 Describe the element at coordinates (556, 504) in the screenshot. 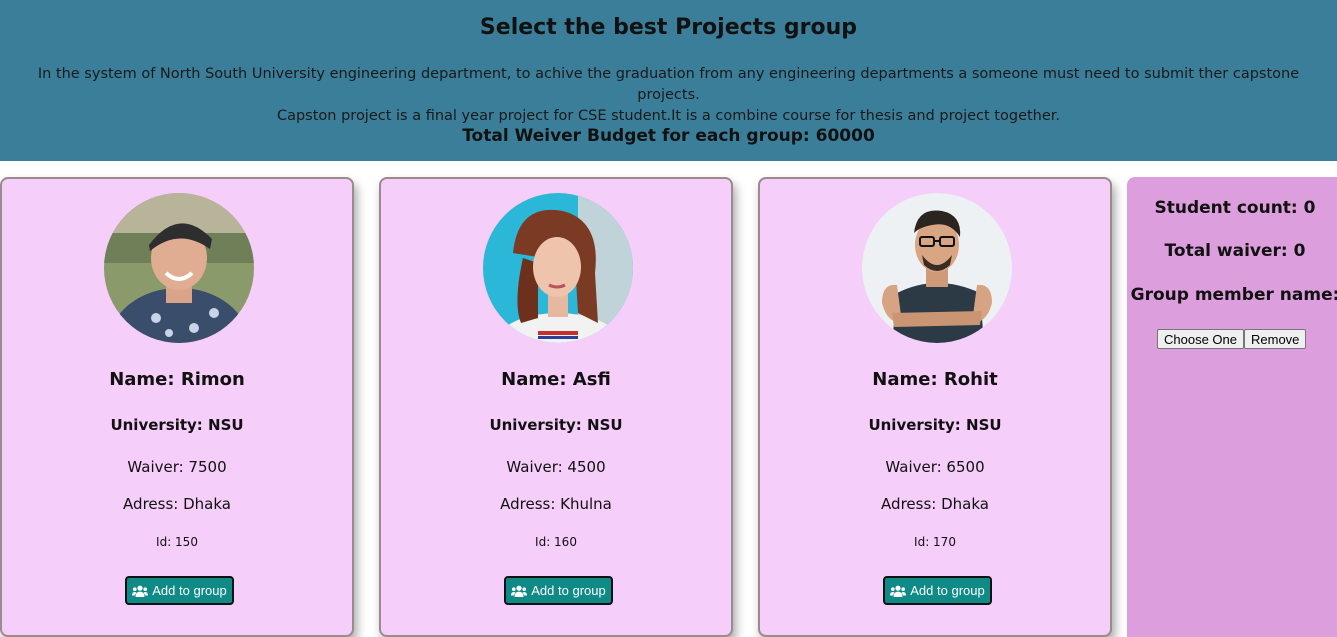

I see `student-adress: Adress: Khulna` at that location.